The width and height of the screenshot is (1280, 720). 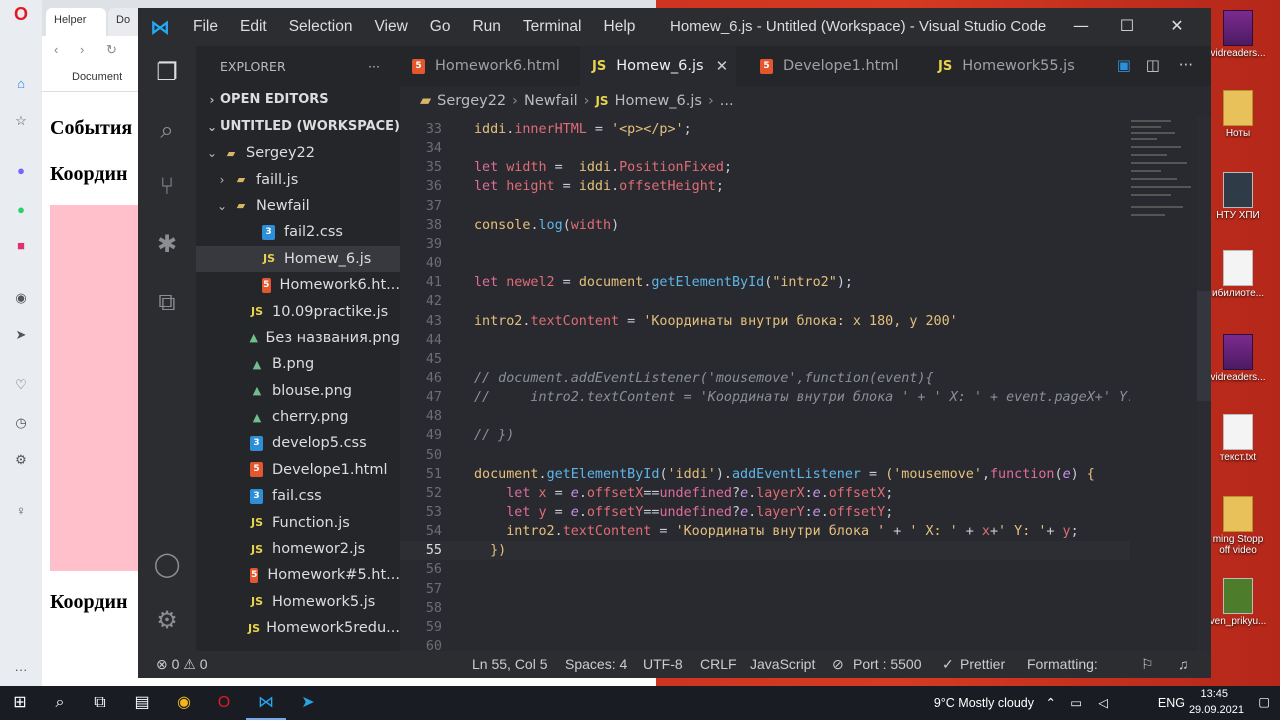 What do you see at coordinates (298, 179) in the screenshot?
I see `tree-item: › ▰ faill.js` at bounding box center [298, 179].